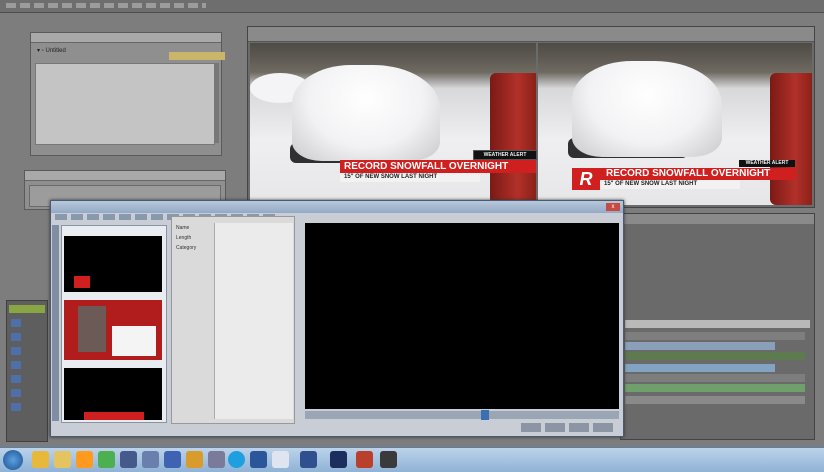 This screenshot has width=824, height=472. Describe the element at coordinates (55, 51) in the screenshot. I see `bin-folder-label: Untitled` at that location.